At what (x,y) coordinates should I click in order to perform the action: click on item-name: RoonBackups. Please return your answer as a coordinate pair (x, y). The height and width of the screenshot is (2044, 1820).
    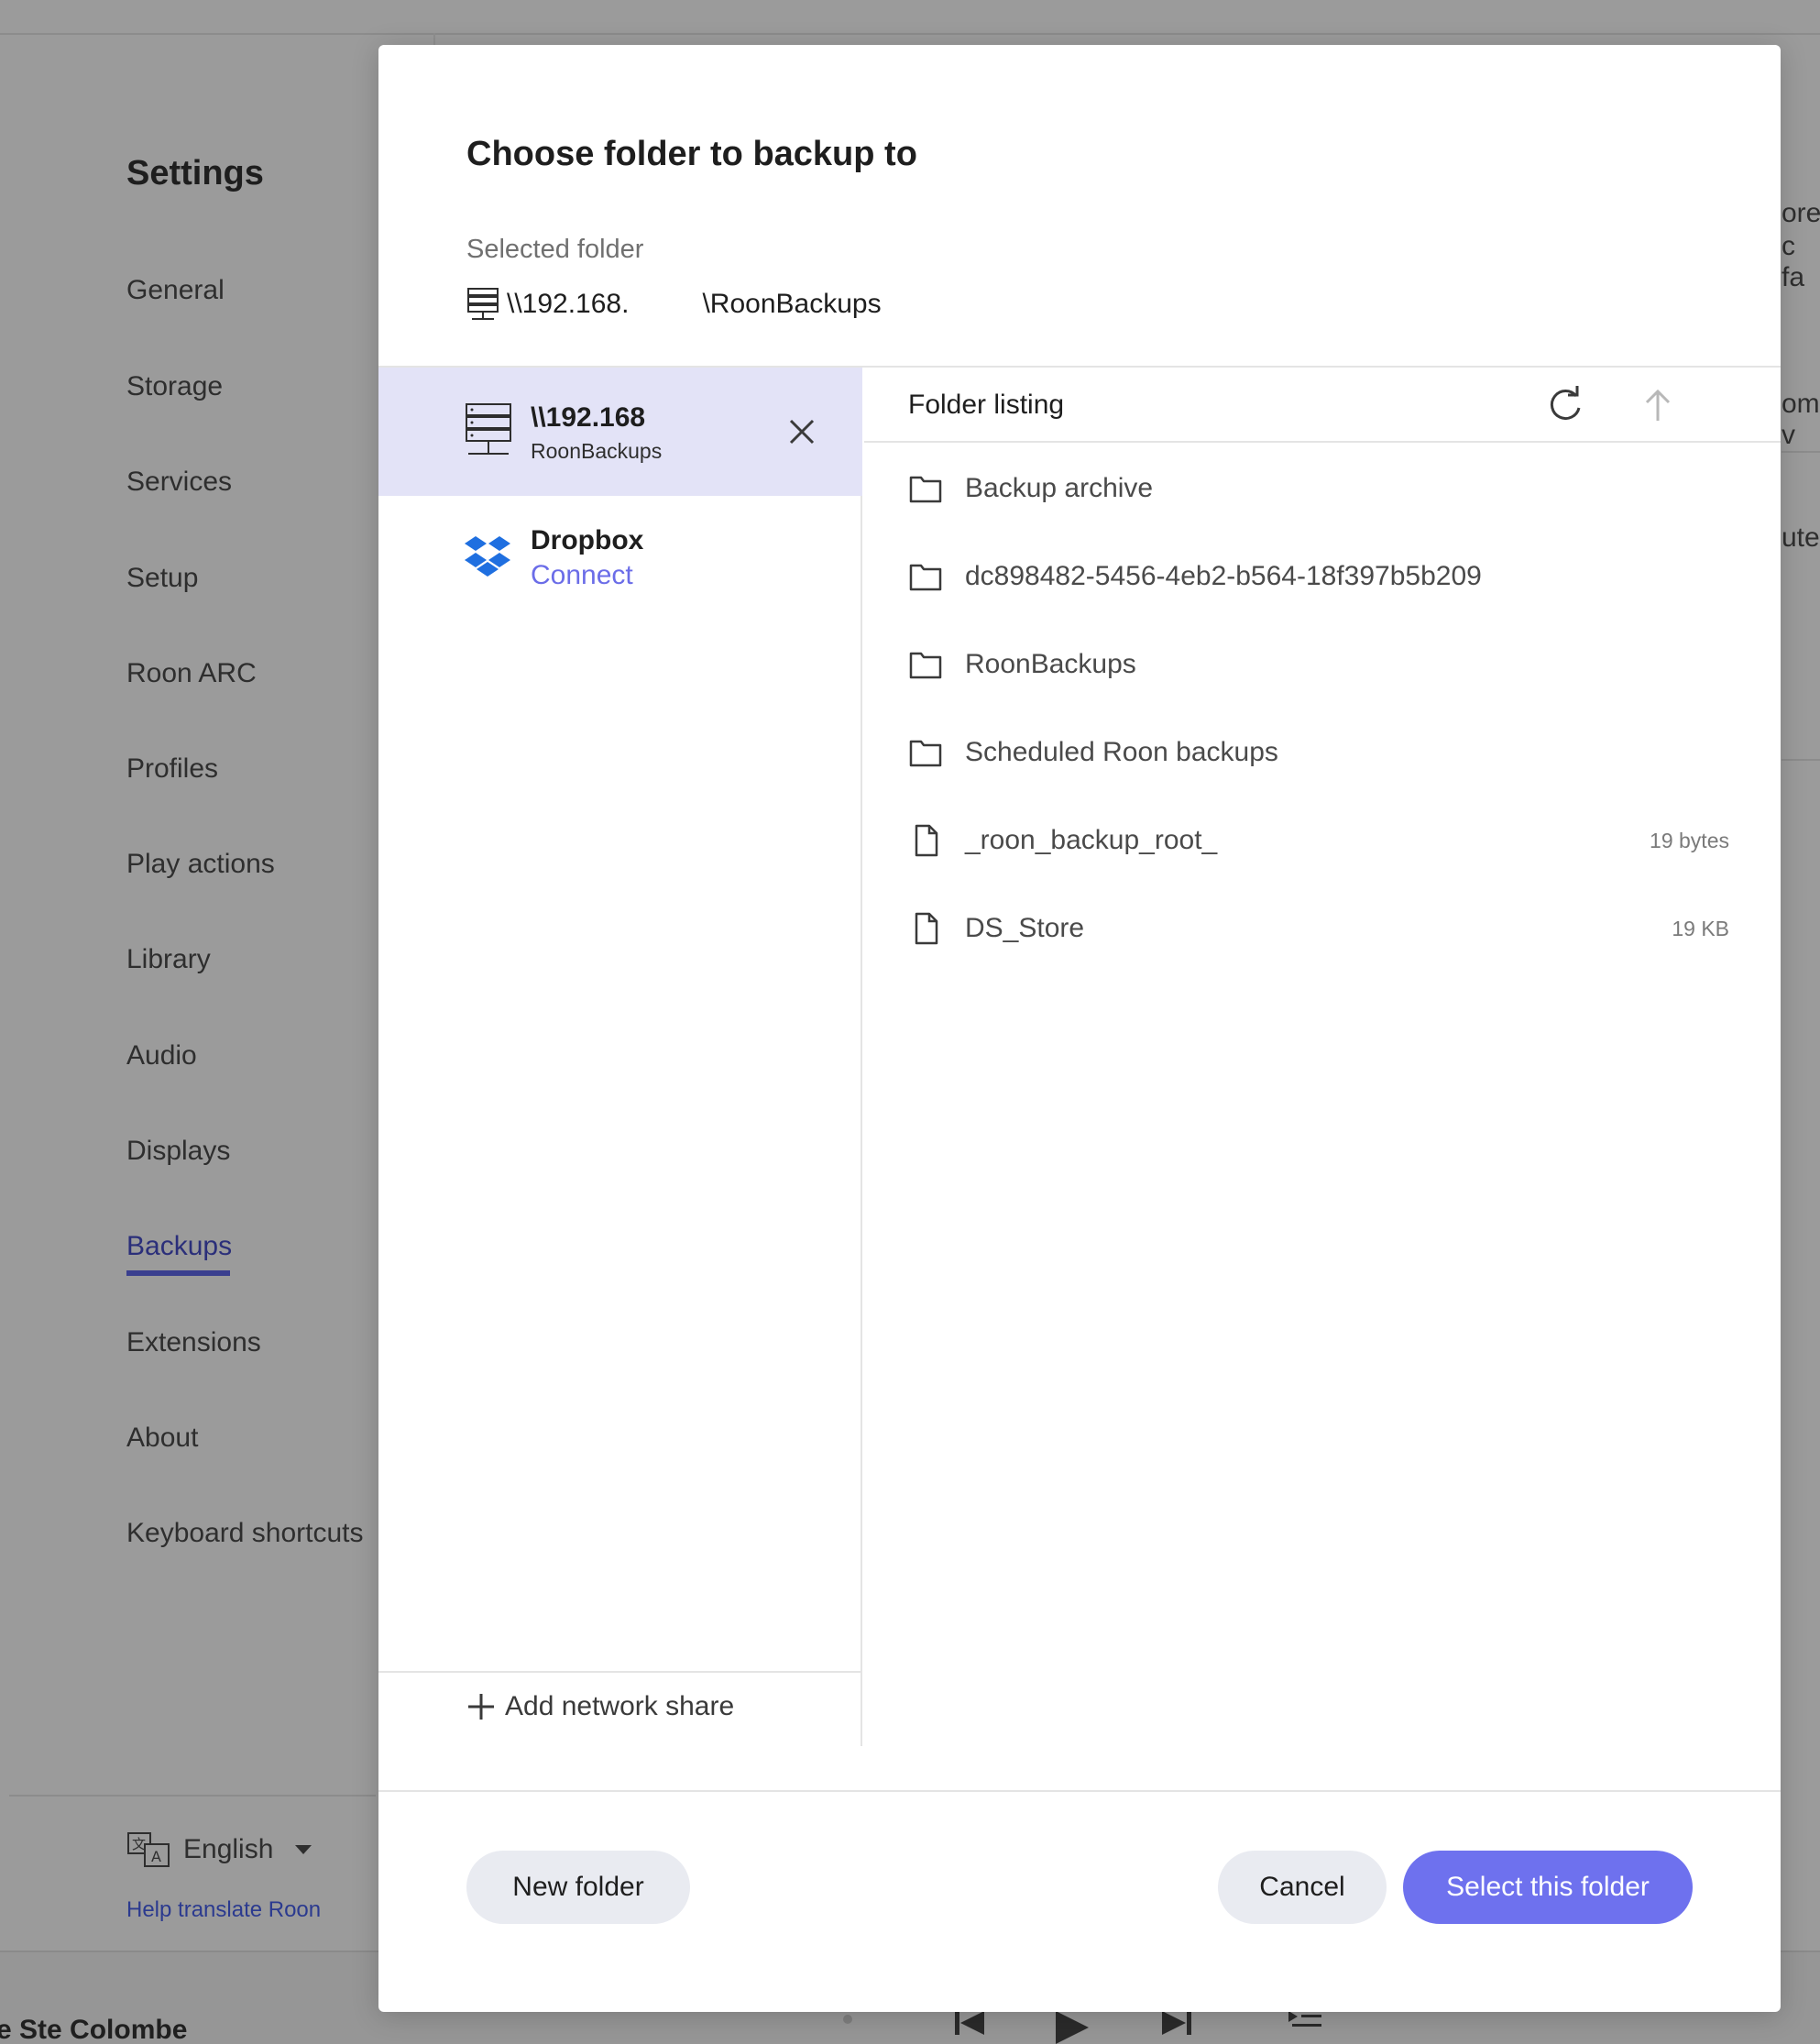
    Looking at the image, I should click on (1050, 664).